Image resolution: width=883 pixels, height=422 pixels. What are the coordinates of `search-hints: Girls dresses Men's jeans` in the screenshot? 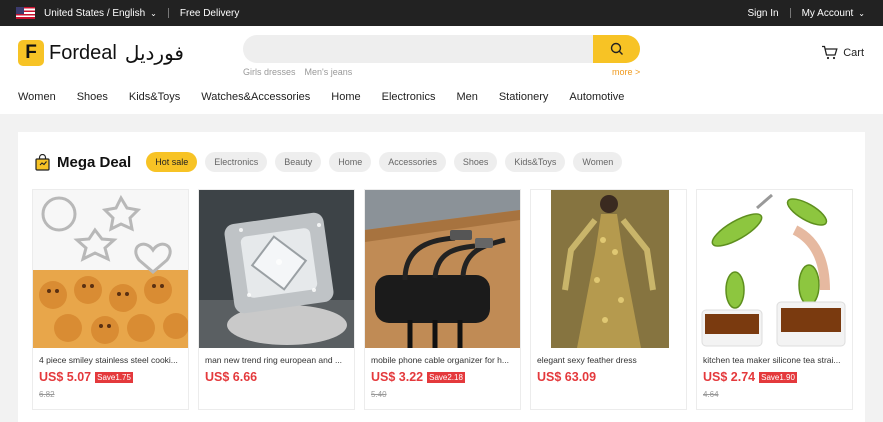 It's located at (297, 72).